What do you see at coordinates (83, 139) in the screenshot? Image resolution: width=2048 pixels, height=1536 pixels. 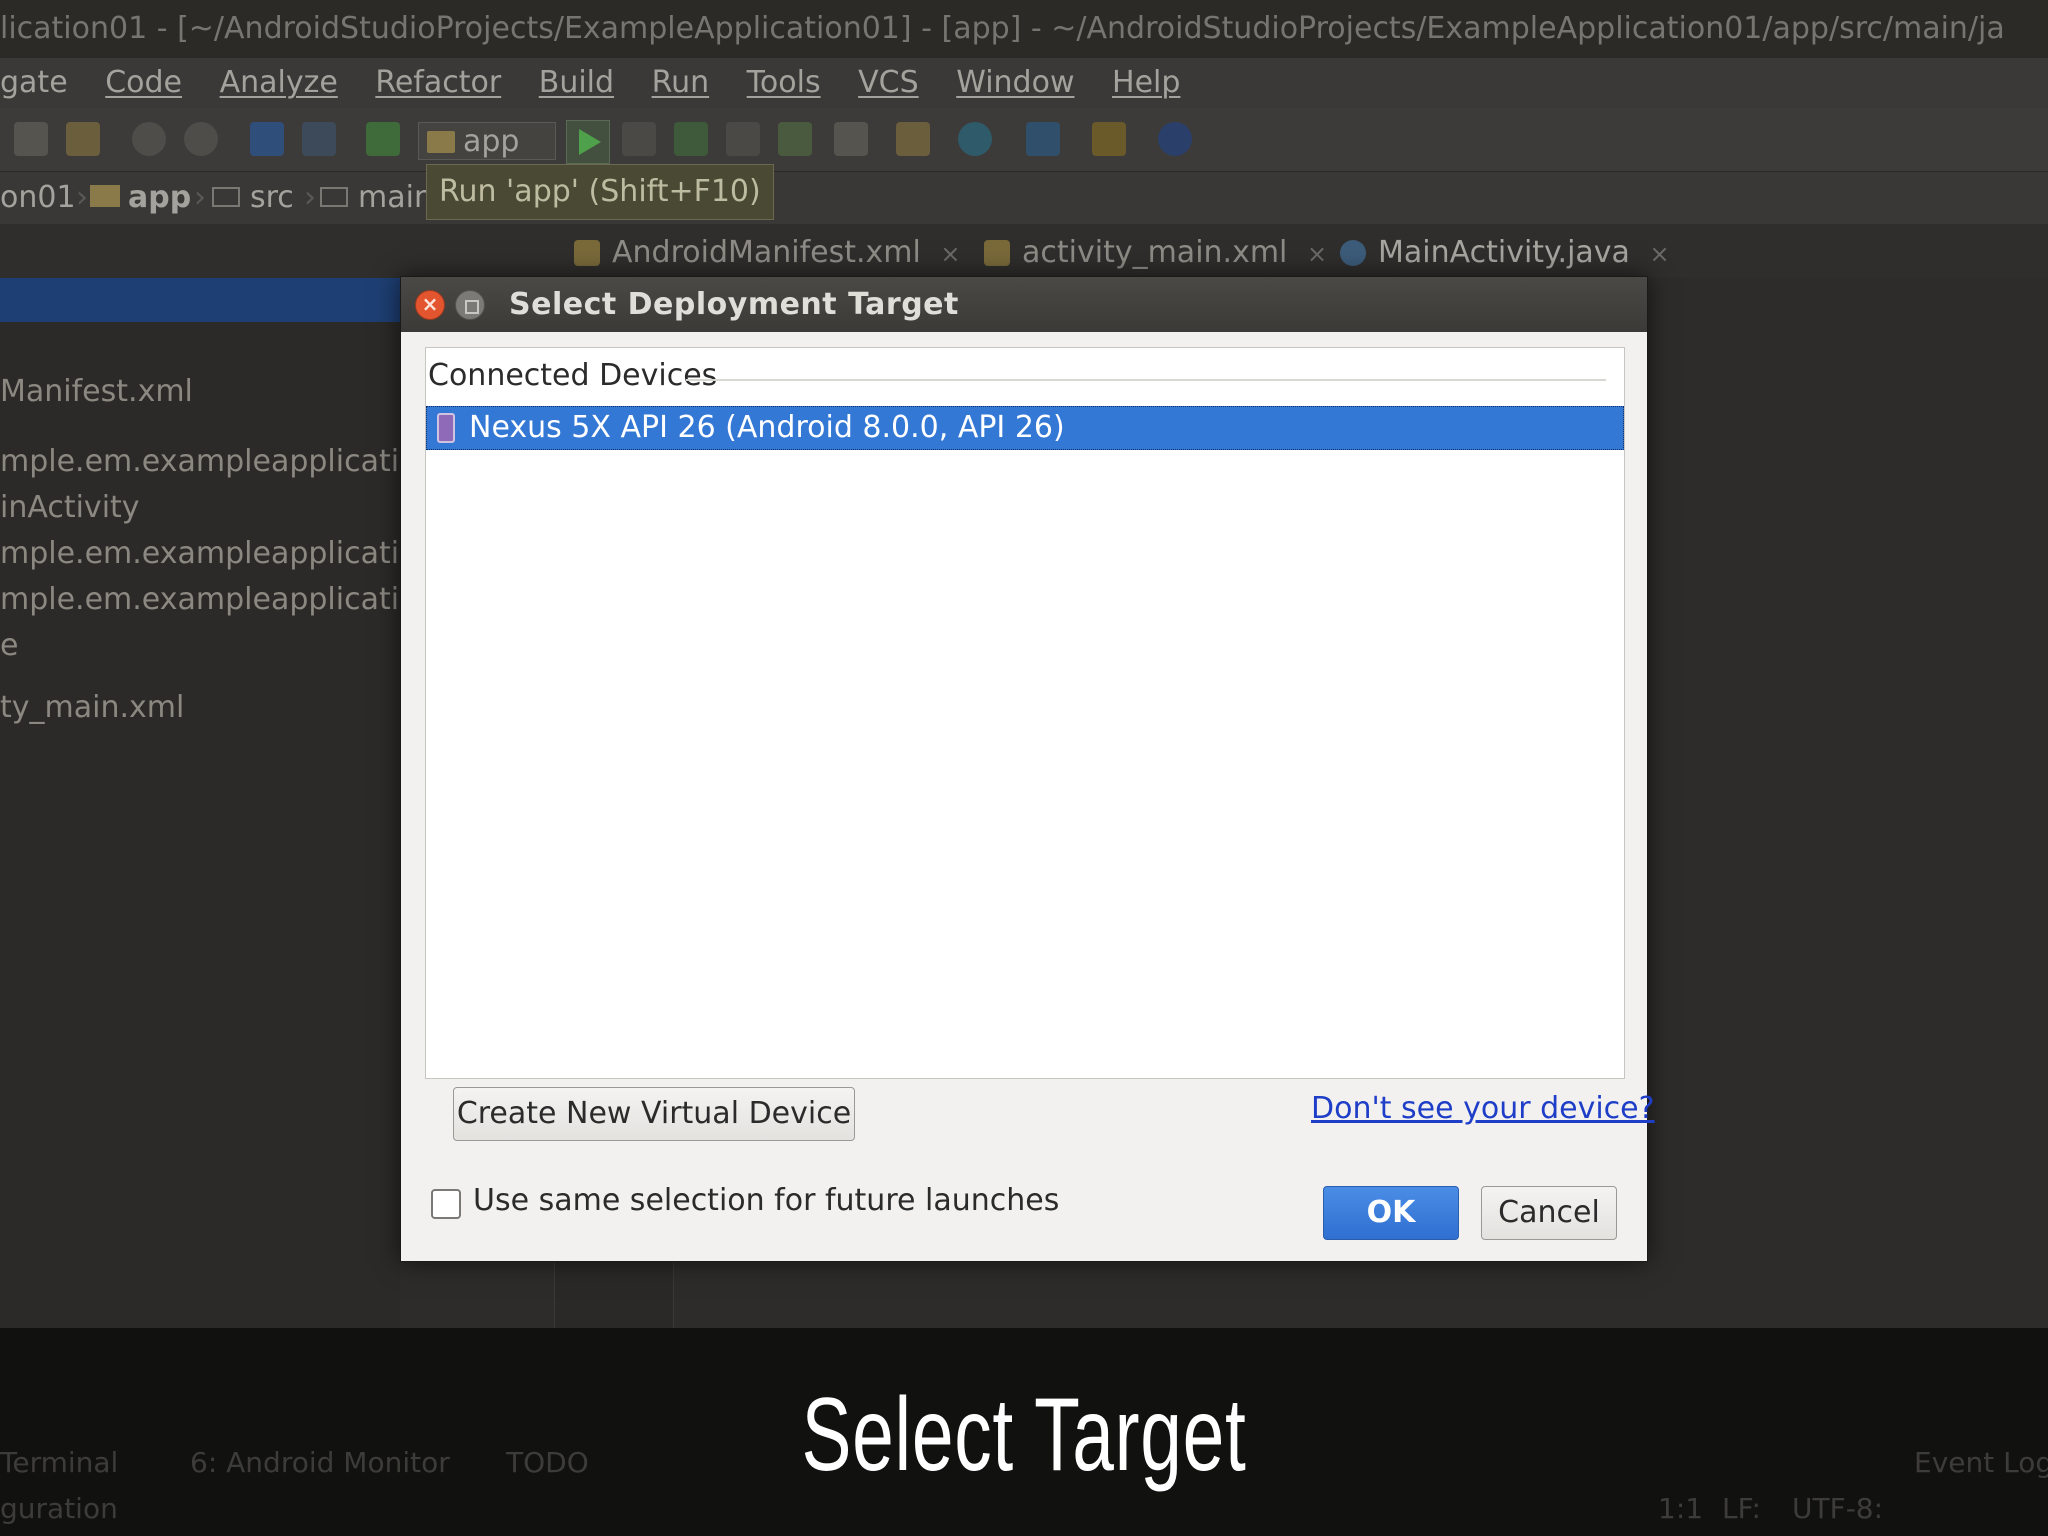 I see `paste-icon` at bounding box center [83, 139].